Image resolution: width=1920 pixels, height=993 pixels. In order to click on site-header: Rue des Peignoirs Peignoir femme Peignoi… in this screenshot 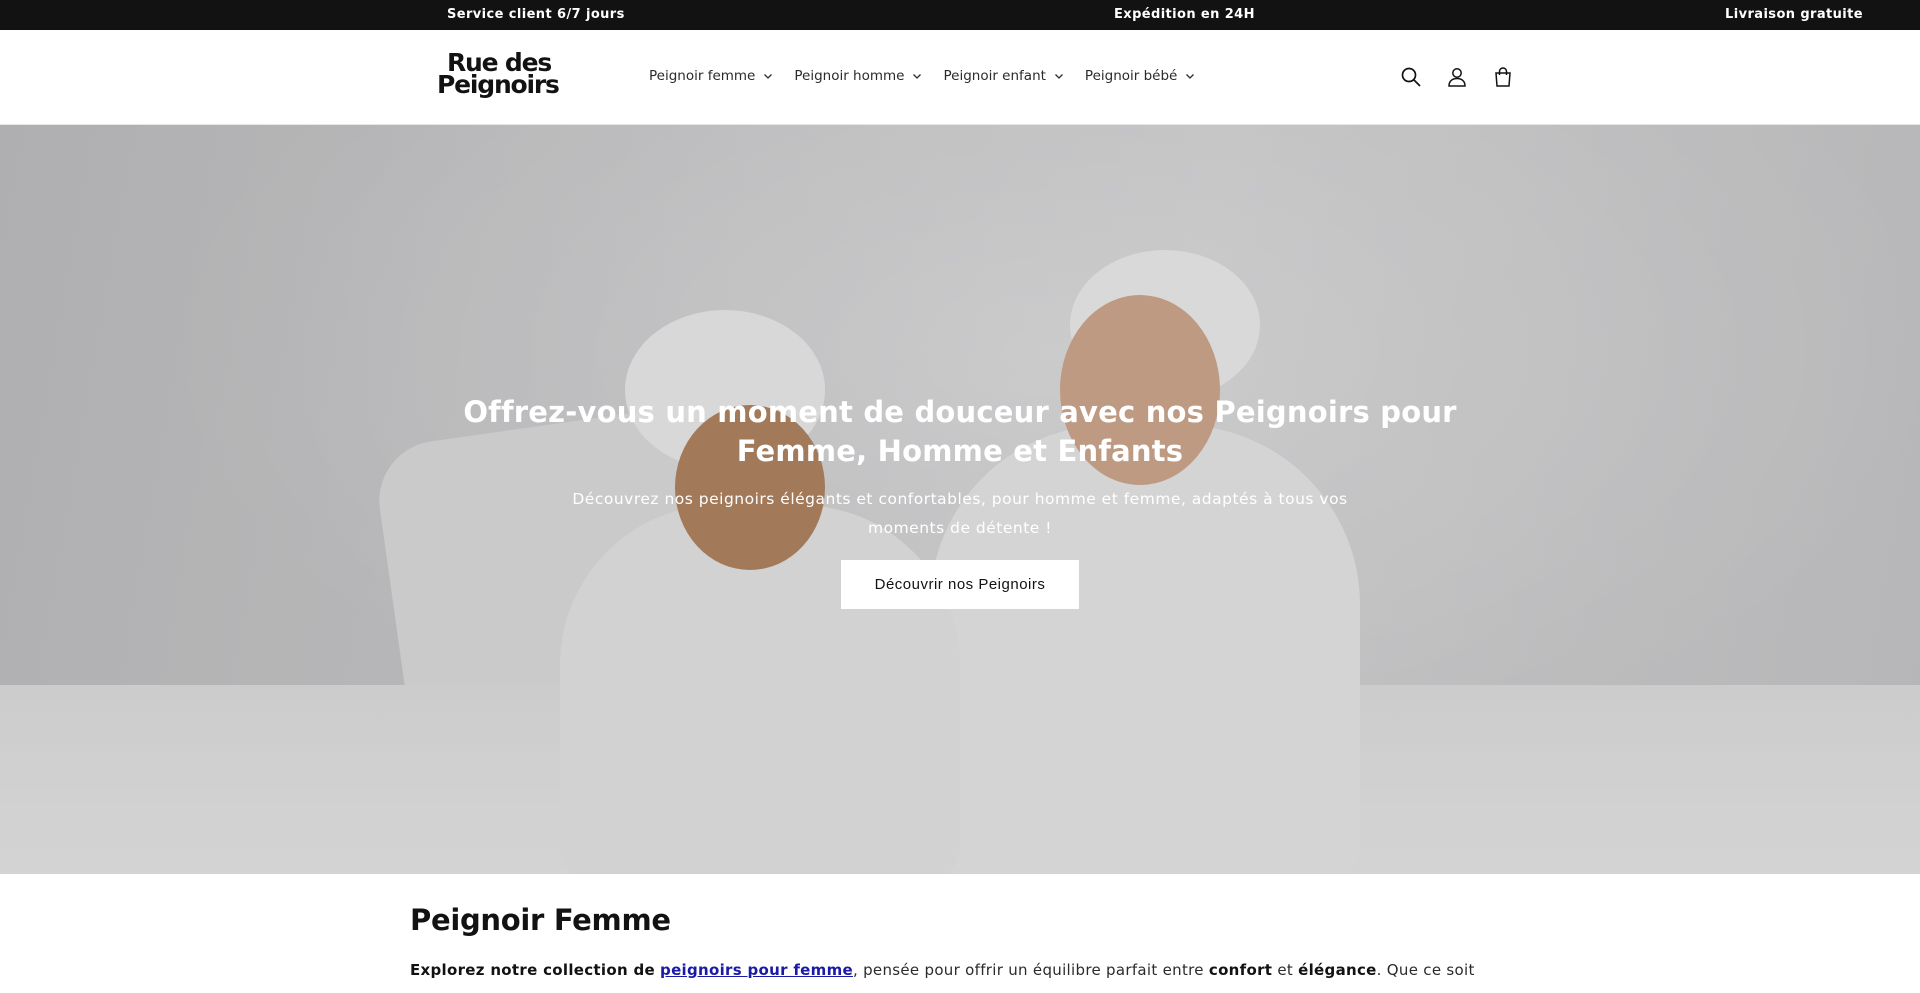, I will do `click(960, 77)`.